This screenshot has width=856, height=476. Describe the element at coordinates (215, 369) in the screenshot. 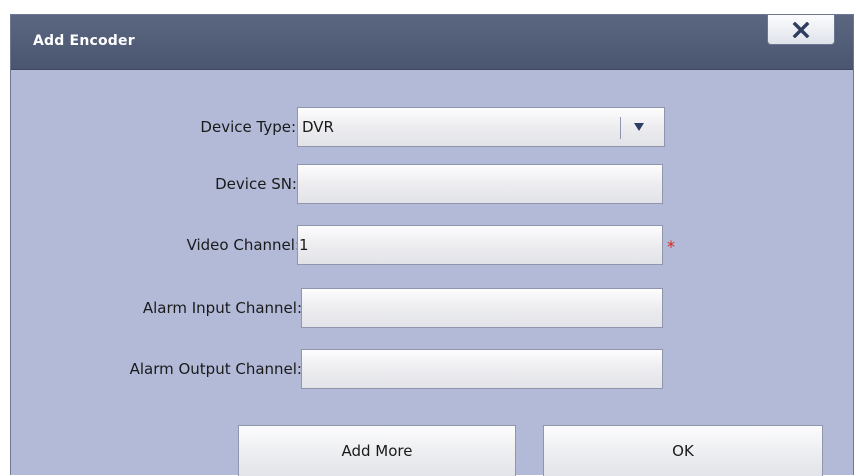

I see `alarm-output-channel-label: Alarm Output Channel:` at that location.